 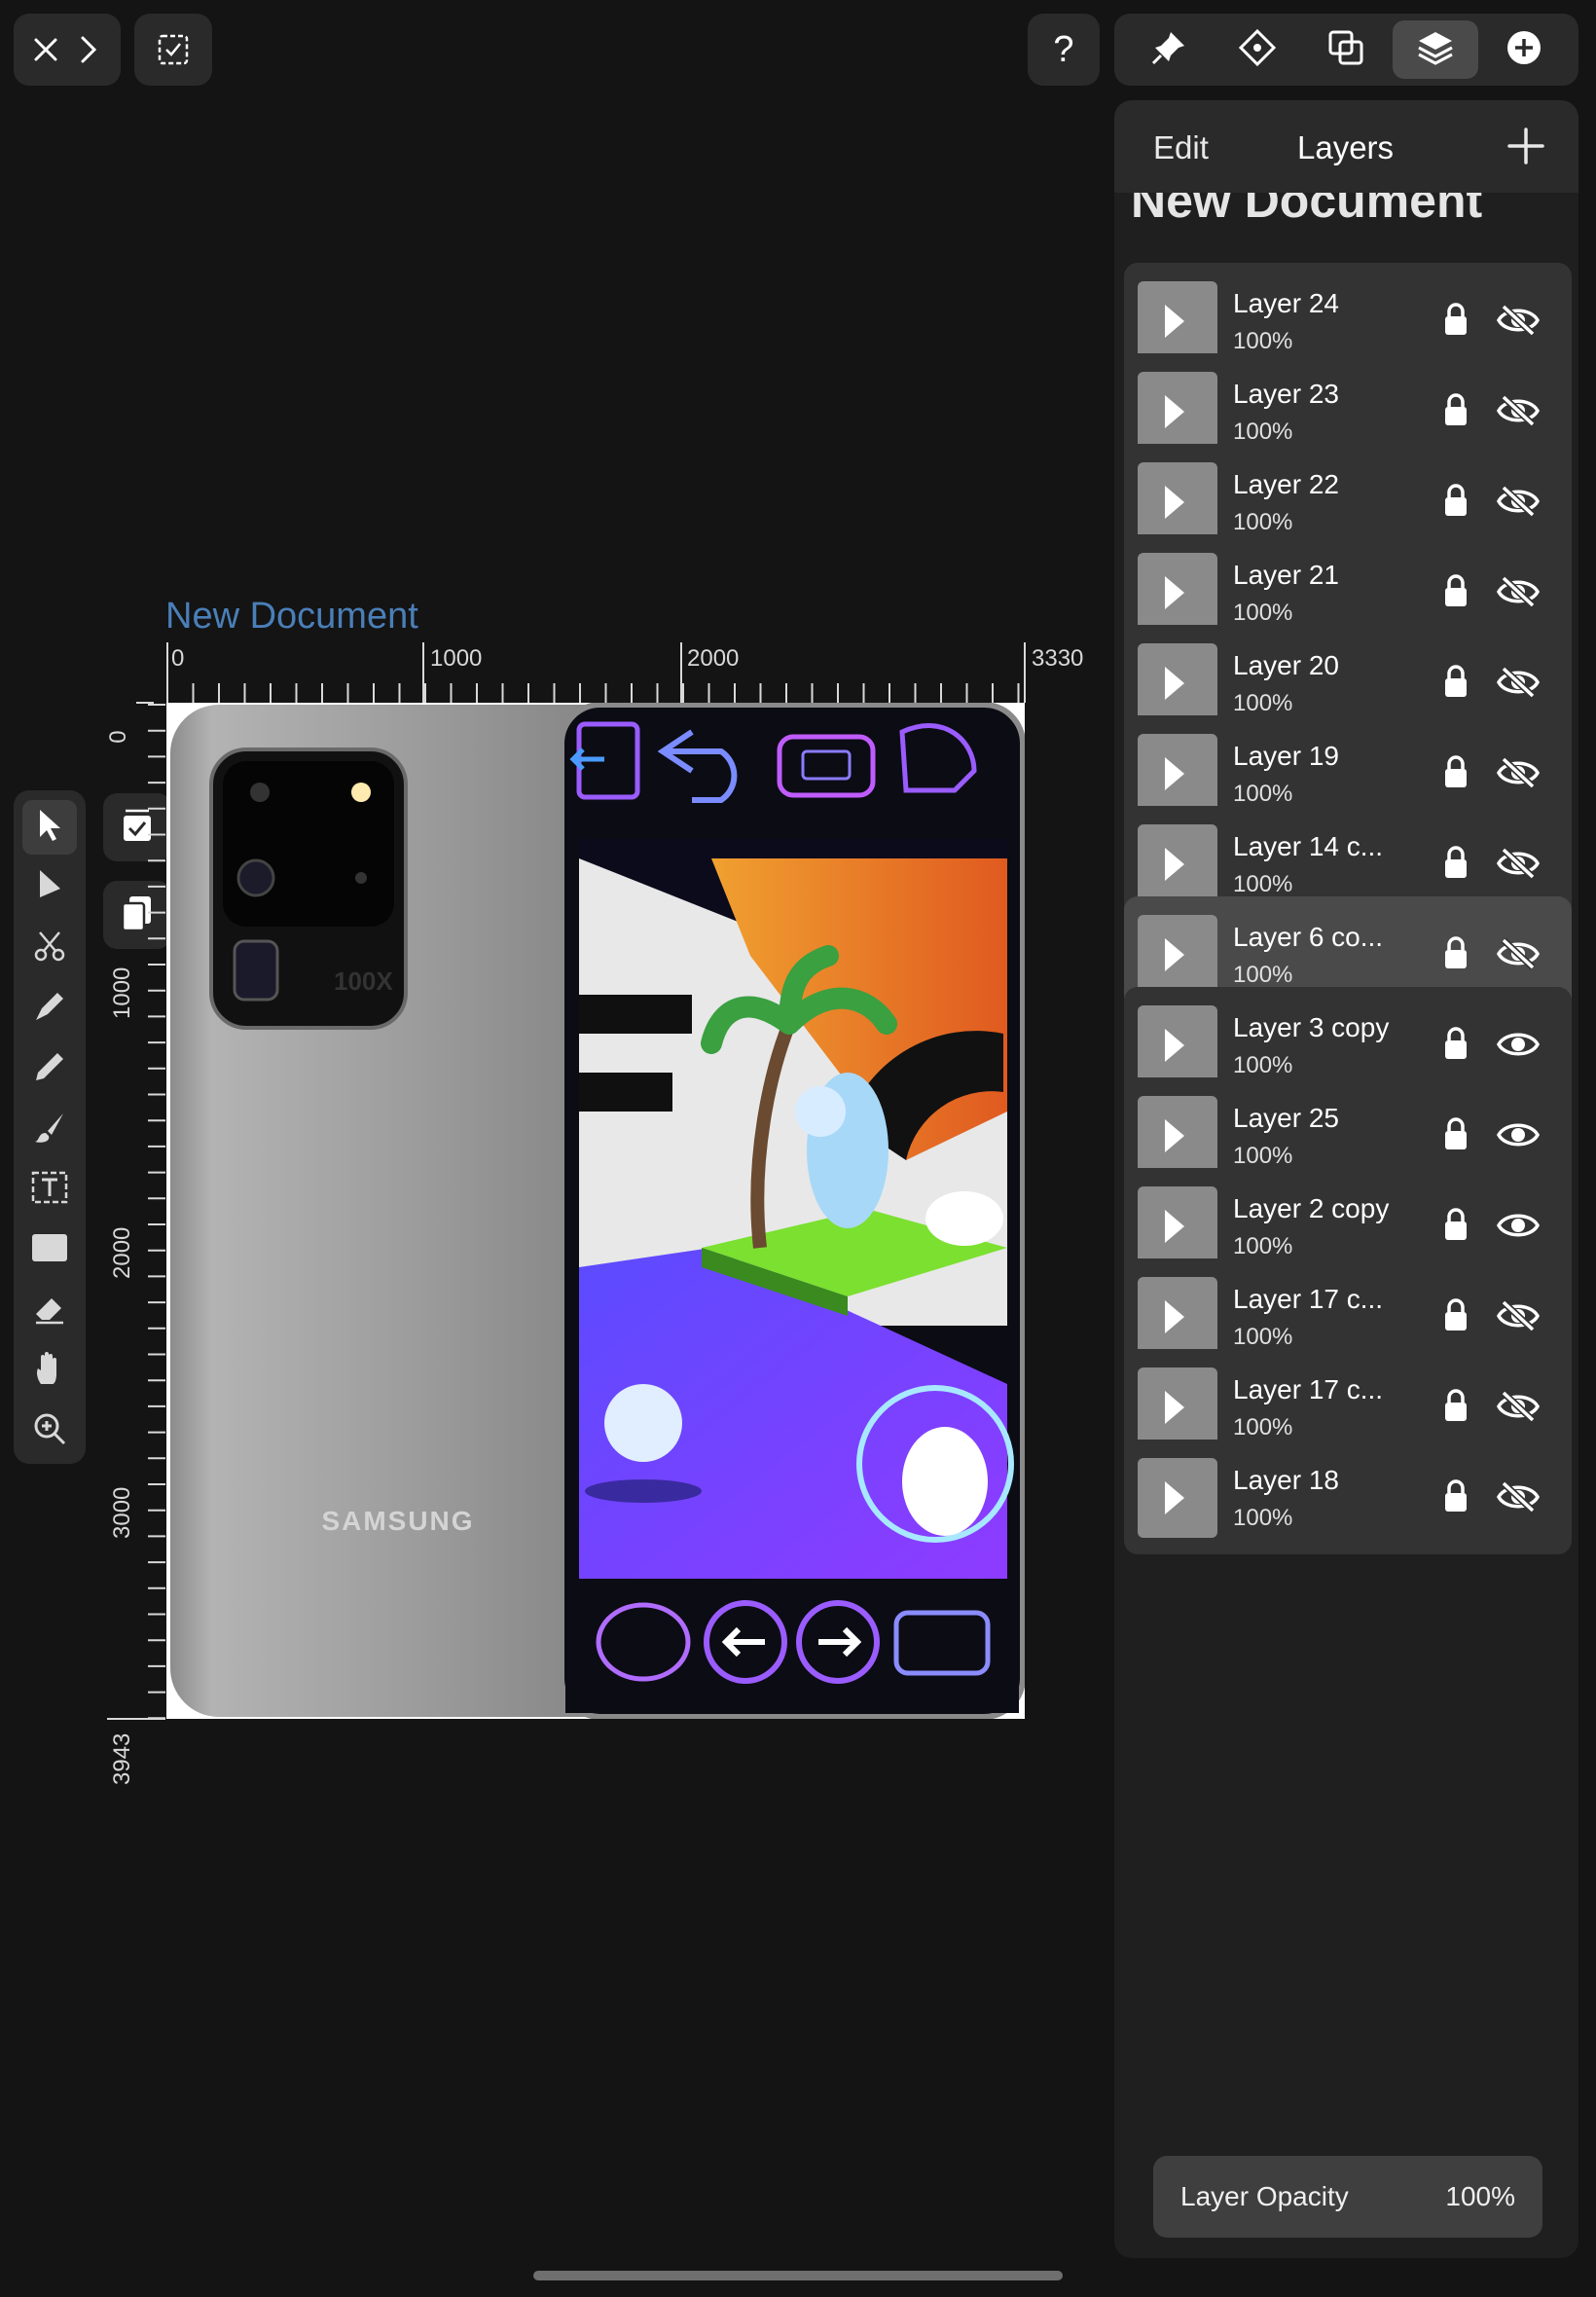 I want to click on select-mode-button, so click(x=173, y=50).